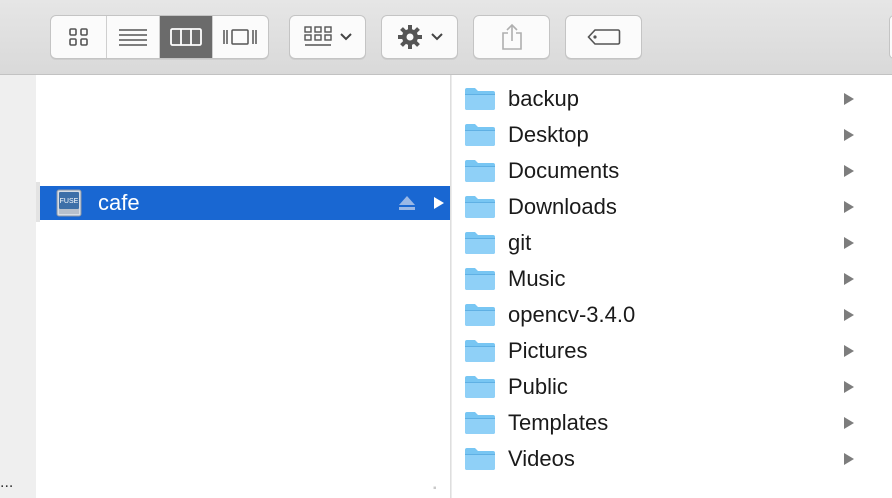 The image size is (892, 498). Describe the element at coordinates (572, 314) in the screenshot. I see `folder-label: opencv-3.4.0` at that location.